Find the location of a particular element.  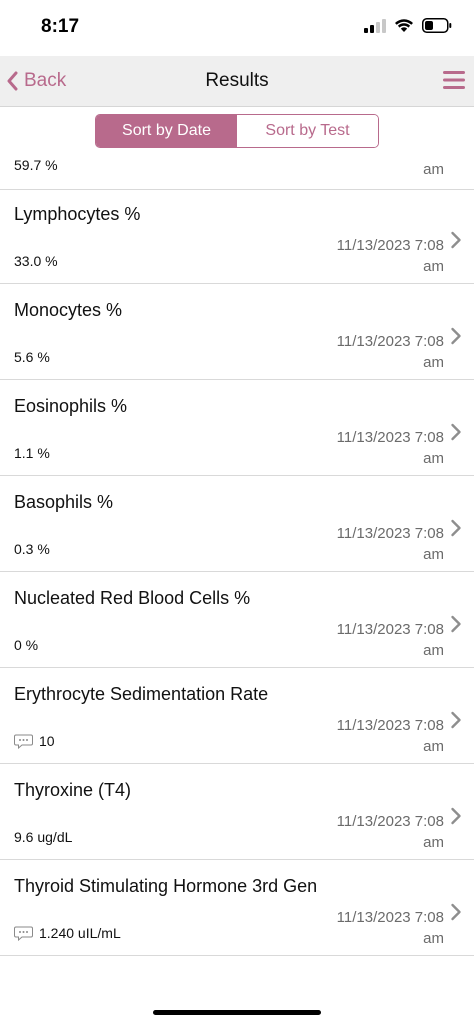

page-title: Results is located at coordinates (237, 80).